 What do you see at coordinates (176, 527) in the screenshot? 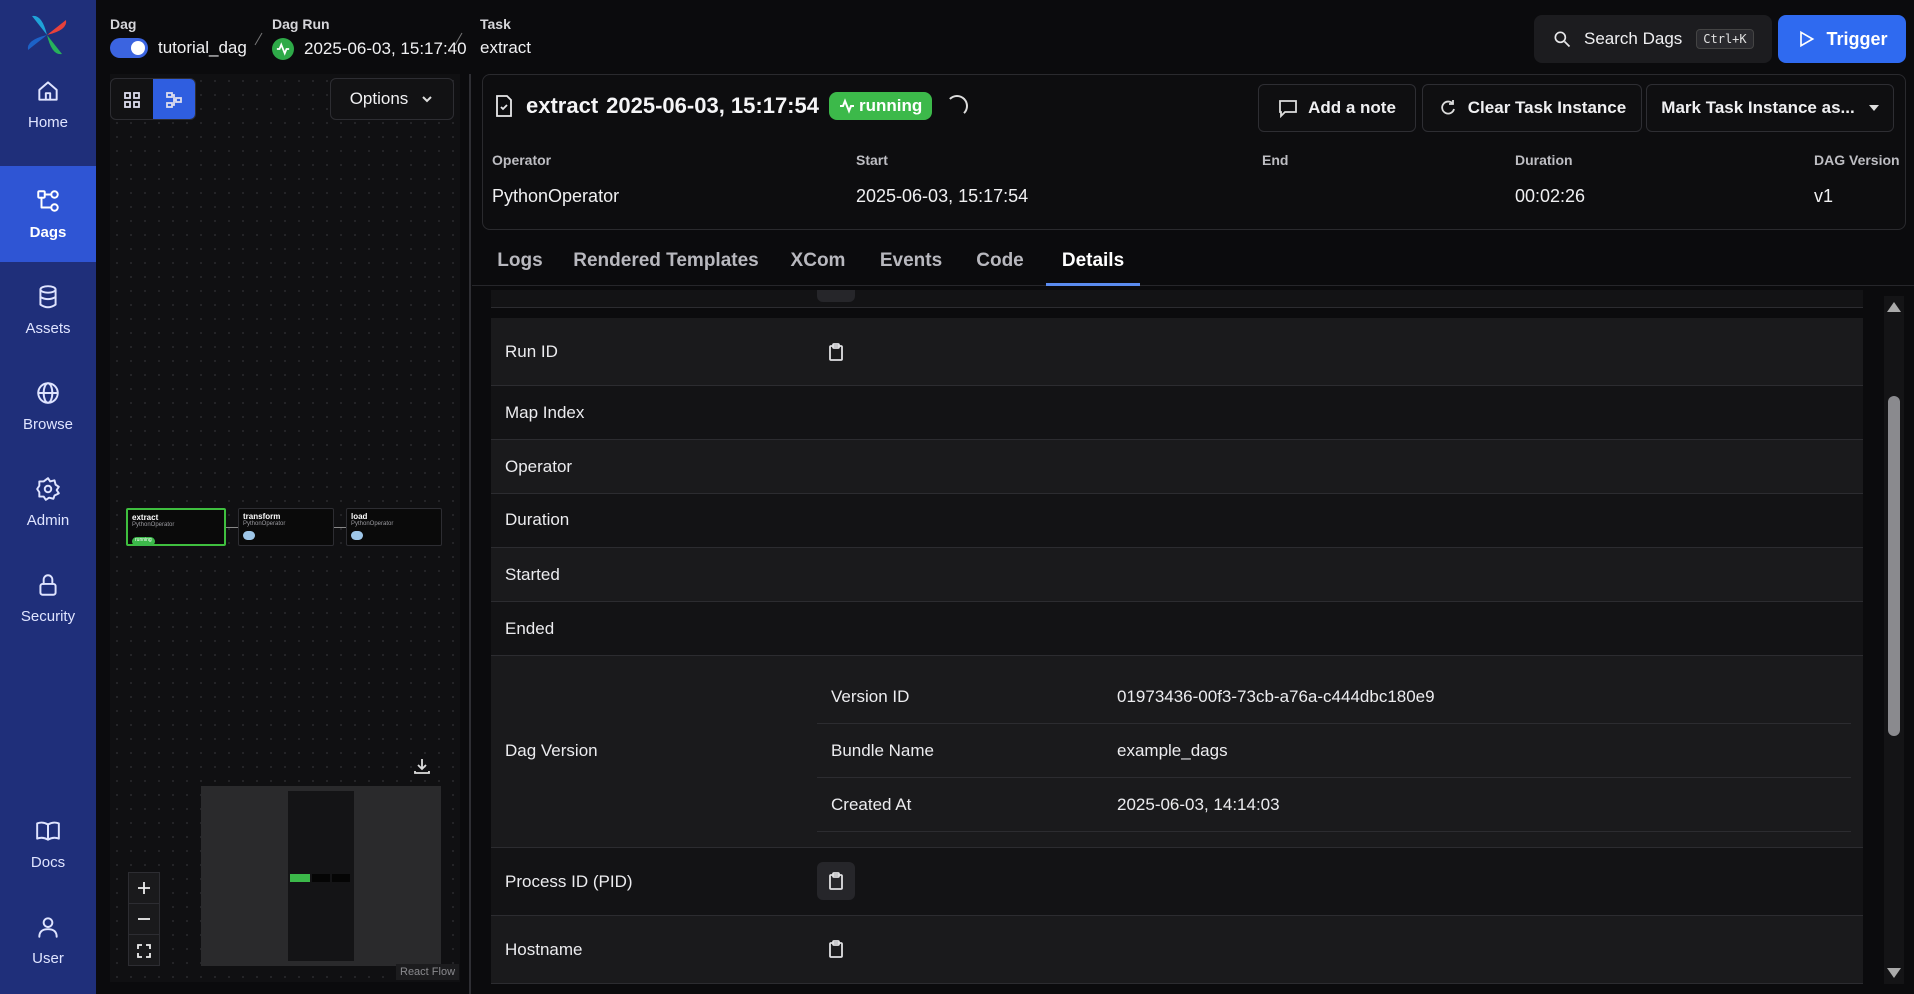
I see `graph-node-extract: extract PythonOperator running` at bounding box center [176, 527].